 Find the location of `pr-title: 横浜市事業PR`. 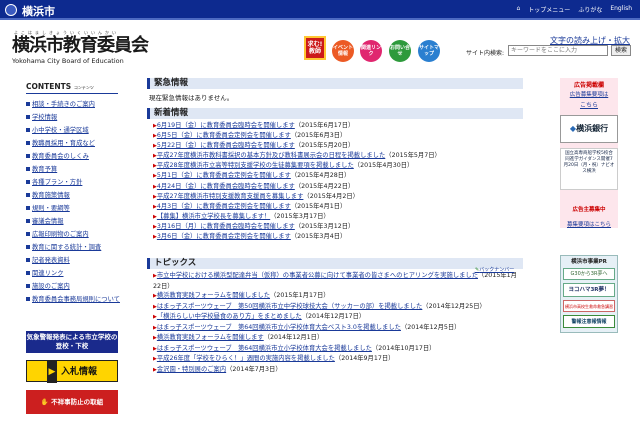

pr-title: 横浜市事業PR is located at coordinates (589, 262).